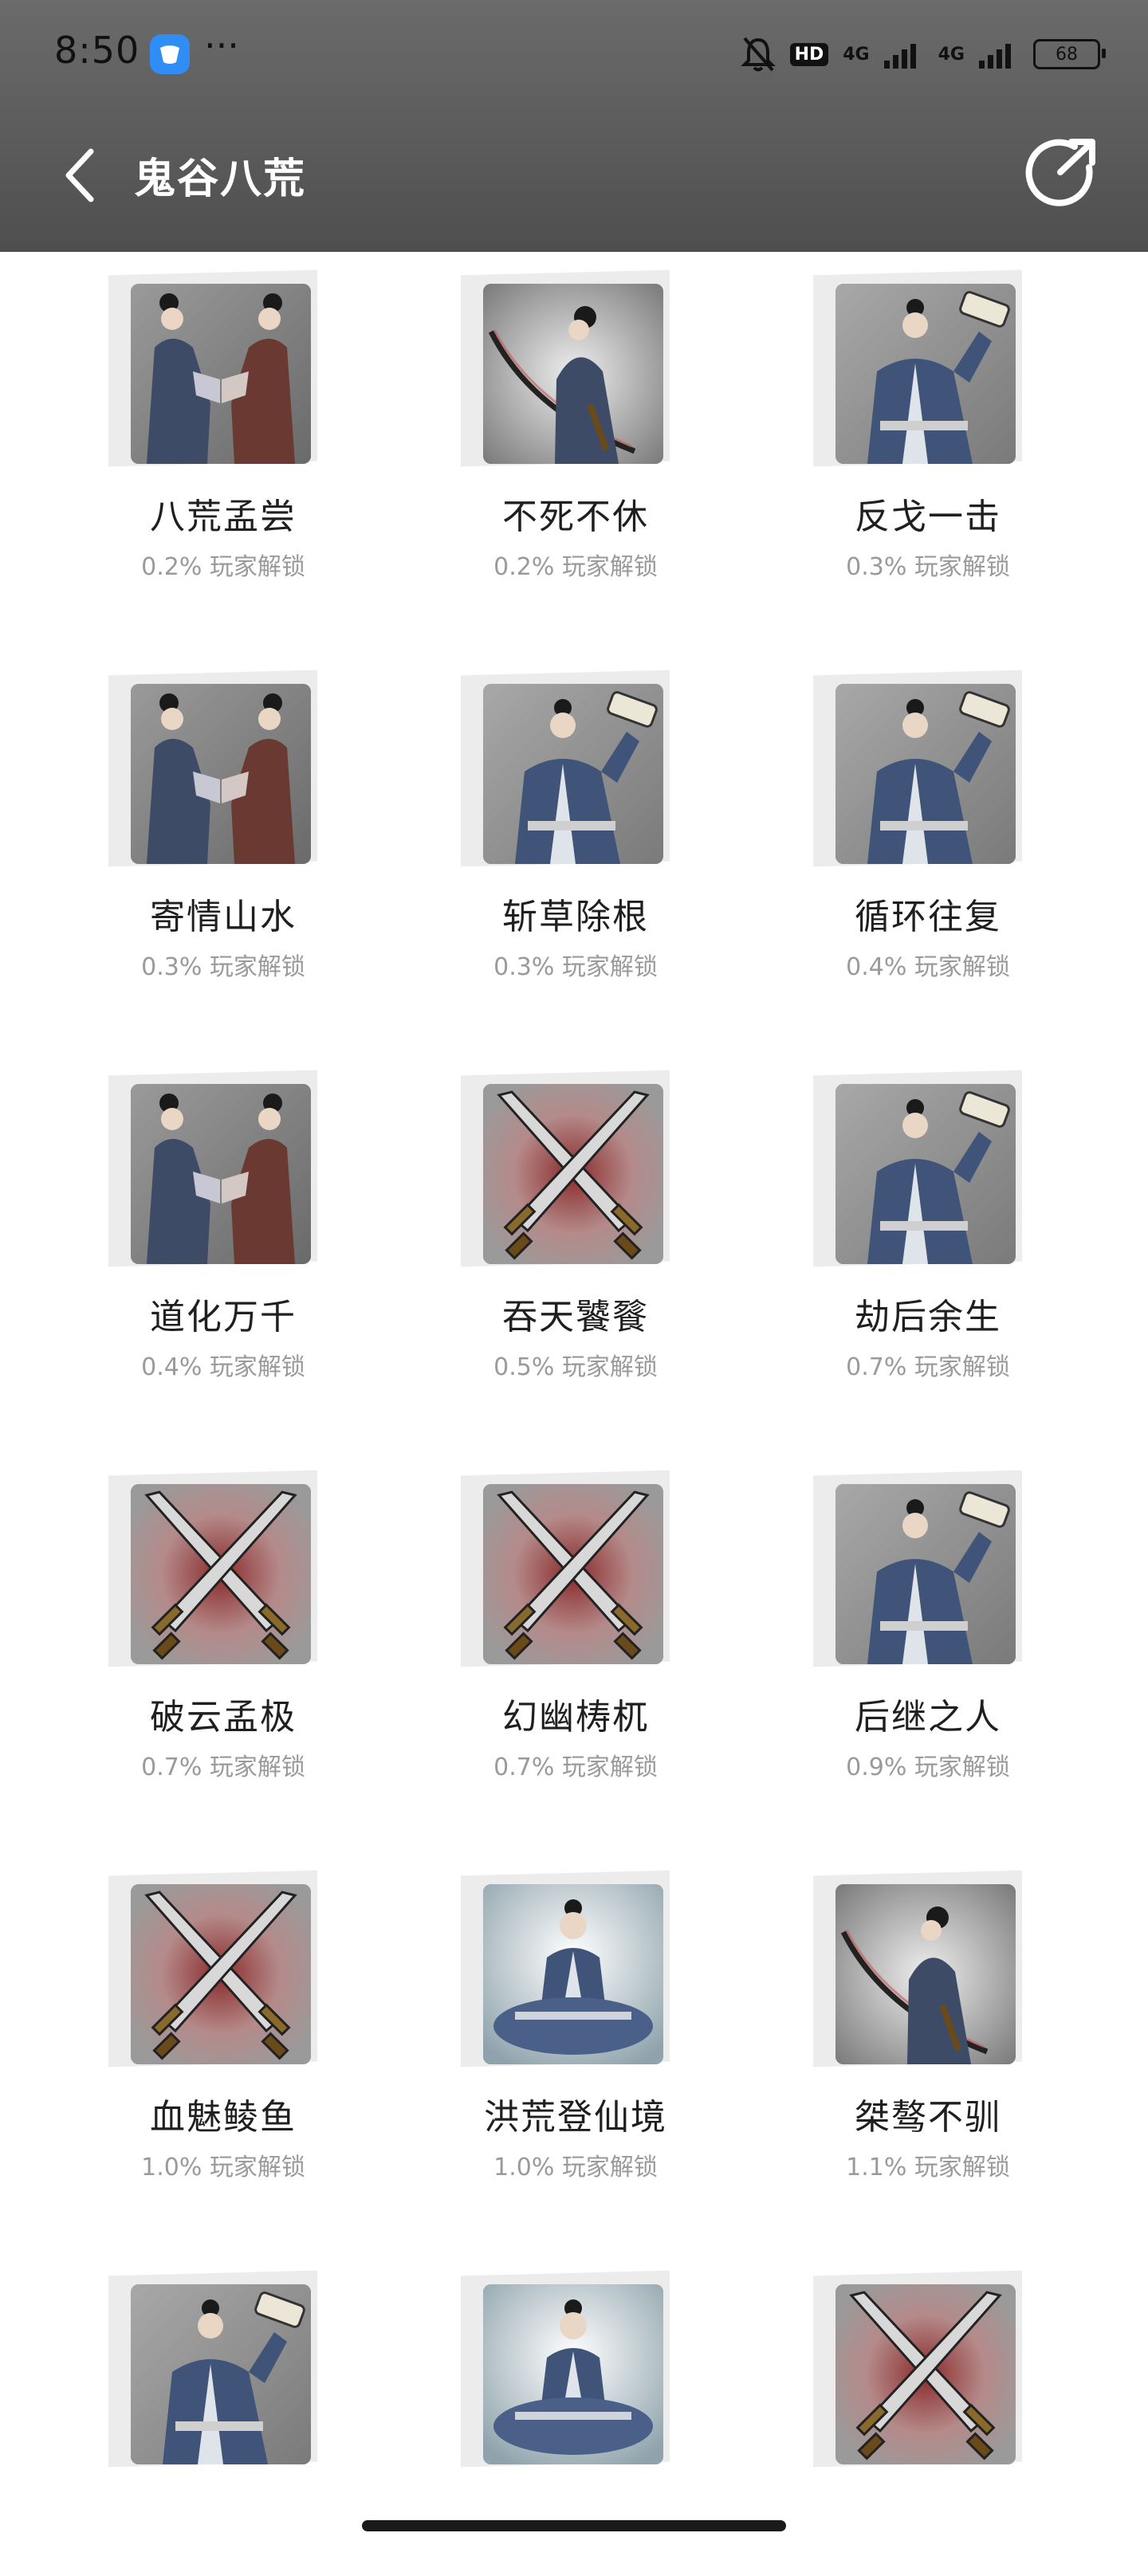 This screenshot has width=1148, height=2576. I want to click on achievement-item: 血魅鲮鱼 1.0% 玩家解锁, so click(224, 2011).